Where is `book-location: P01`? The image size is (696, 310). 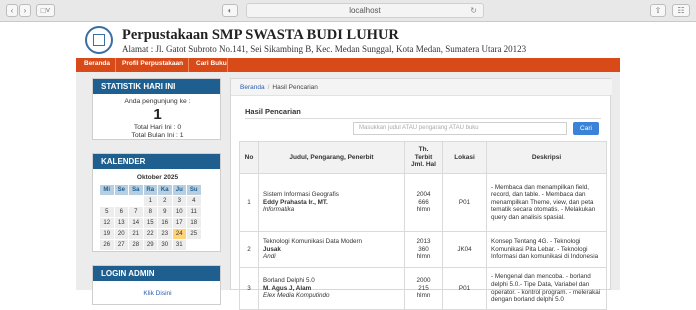
book-location: P01 is located at coordinates (464, 288).